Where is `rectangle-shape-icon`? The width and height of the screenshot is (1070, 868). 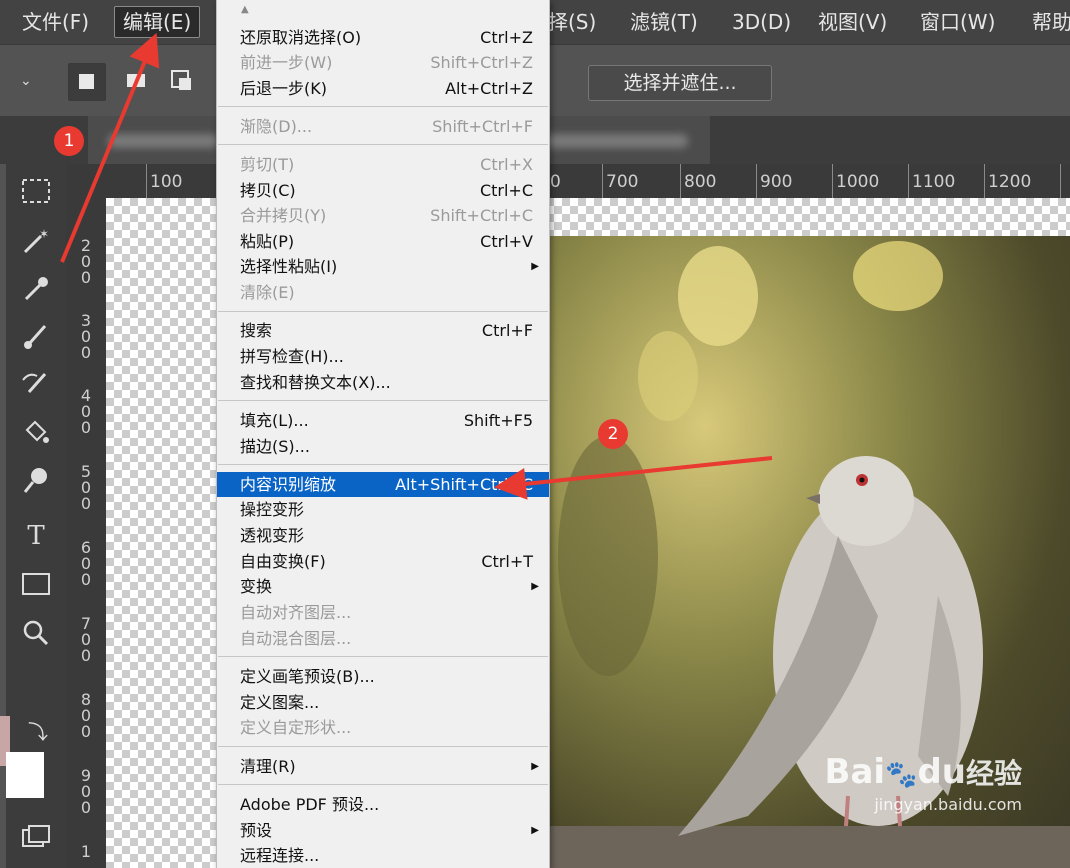
rectangle-shape-icon is located at coordinates (36, 584).